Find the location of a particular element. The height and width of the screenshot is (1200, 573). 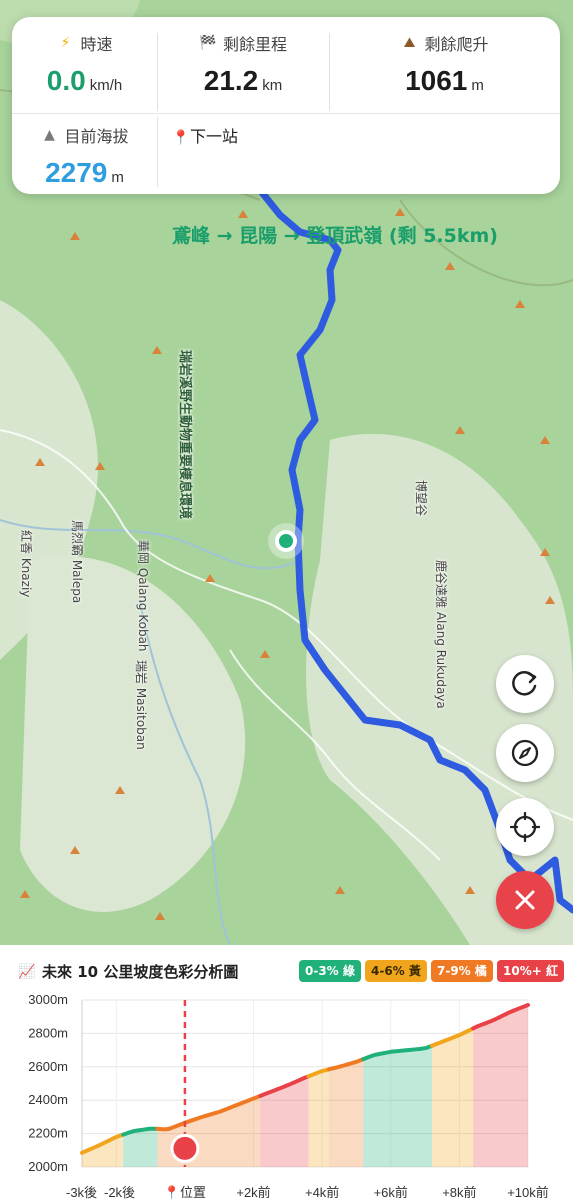

chart-icon: 📈 is located at coordinates (27, 971).